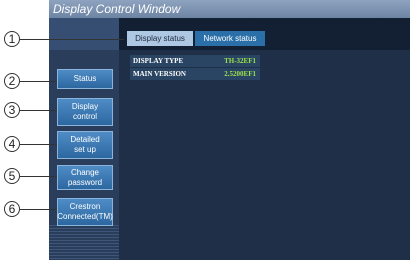 The height and width of the screenshot is (260, 410). I want to click on callout-4: 4, so click(12, 144).